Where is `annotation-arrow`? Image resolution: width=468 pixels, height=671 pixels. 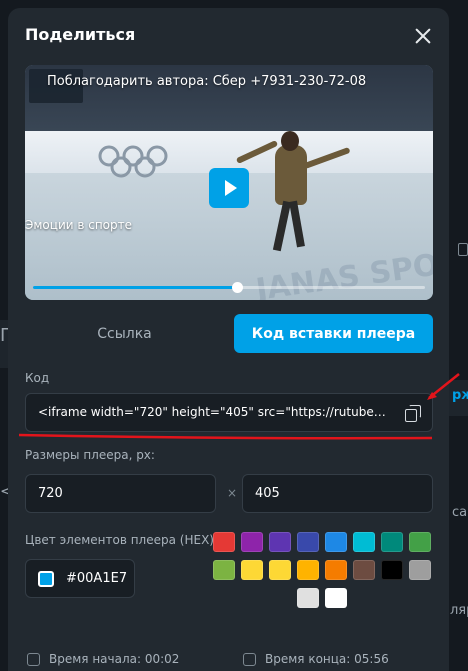 annotation-arrow is located at coordinates (443, 386).